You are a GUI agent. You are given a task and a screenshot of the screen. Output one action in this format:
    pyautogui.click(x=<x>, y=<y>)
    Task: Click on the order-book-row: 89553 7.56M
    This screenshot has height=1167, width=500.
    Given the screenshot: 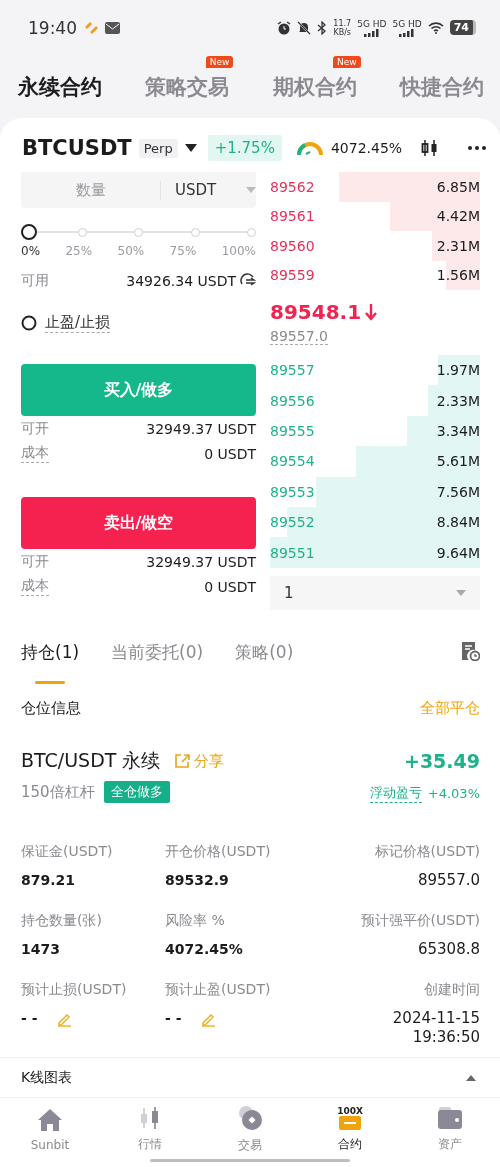 What is the action you would take?
    pyautogui.click(x=375, y=491)
    